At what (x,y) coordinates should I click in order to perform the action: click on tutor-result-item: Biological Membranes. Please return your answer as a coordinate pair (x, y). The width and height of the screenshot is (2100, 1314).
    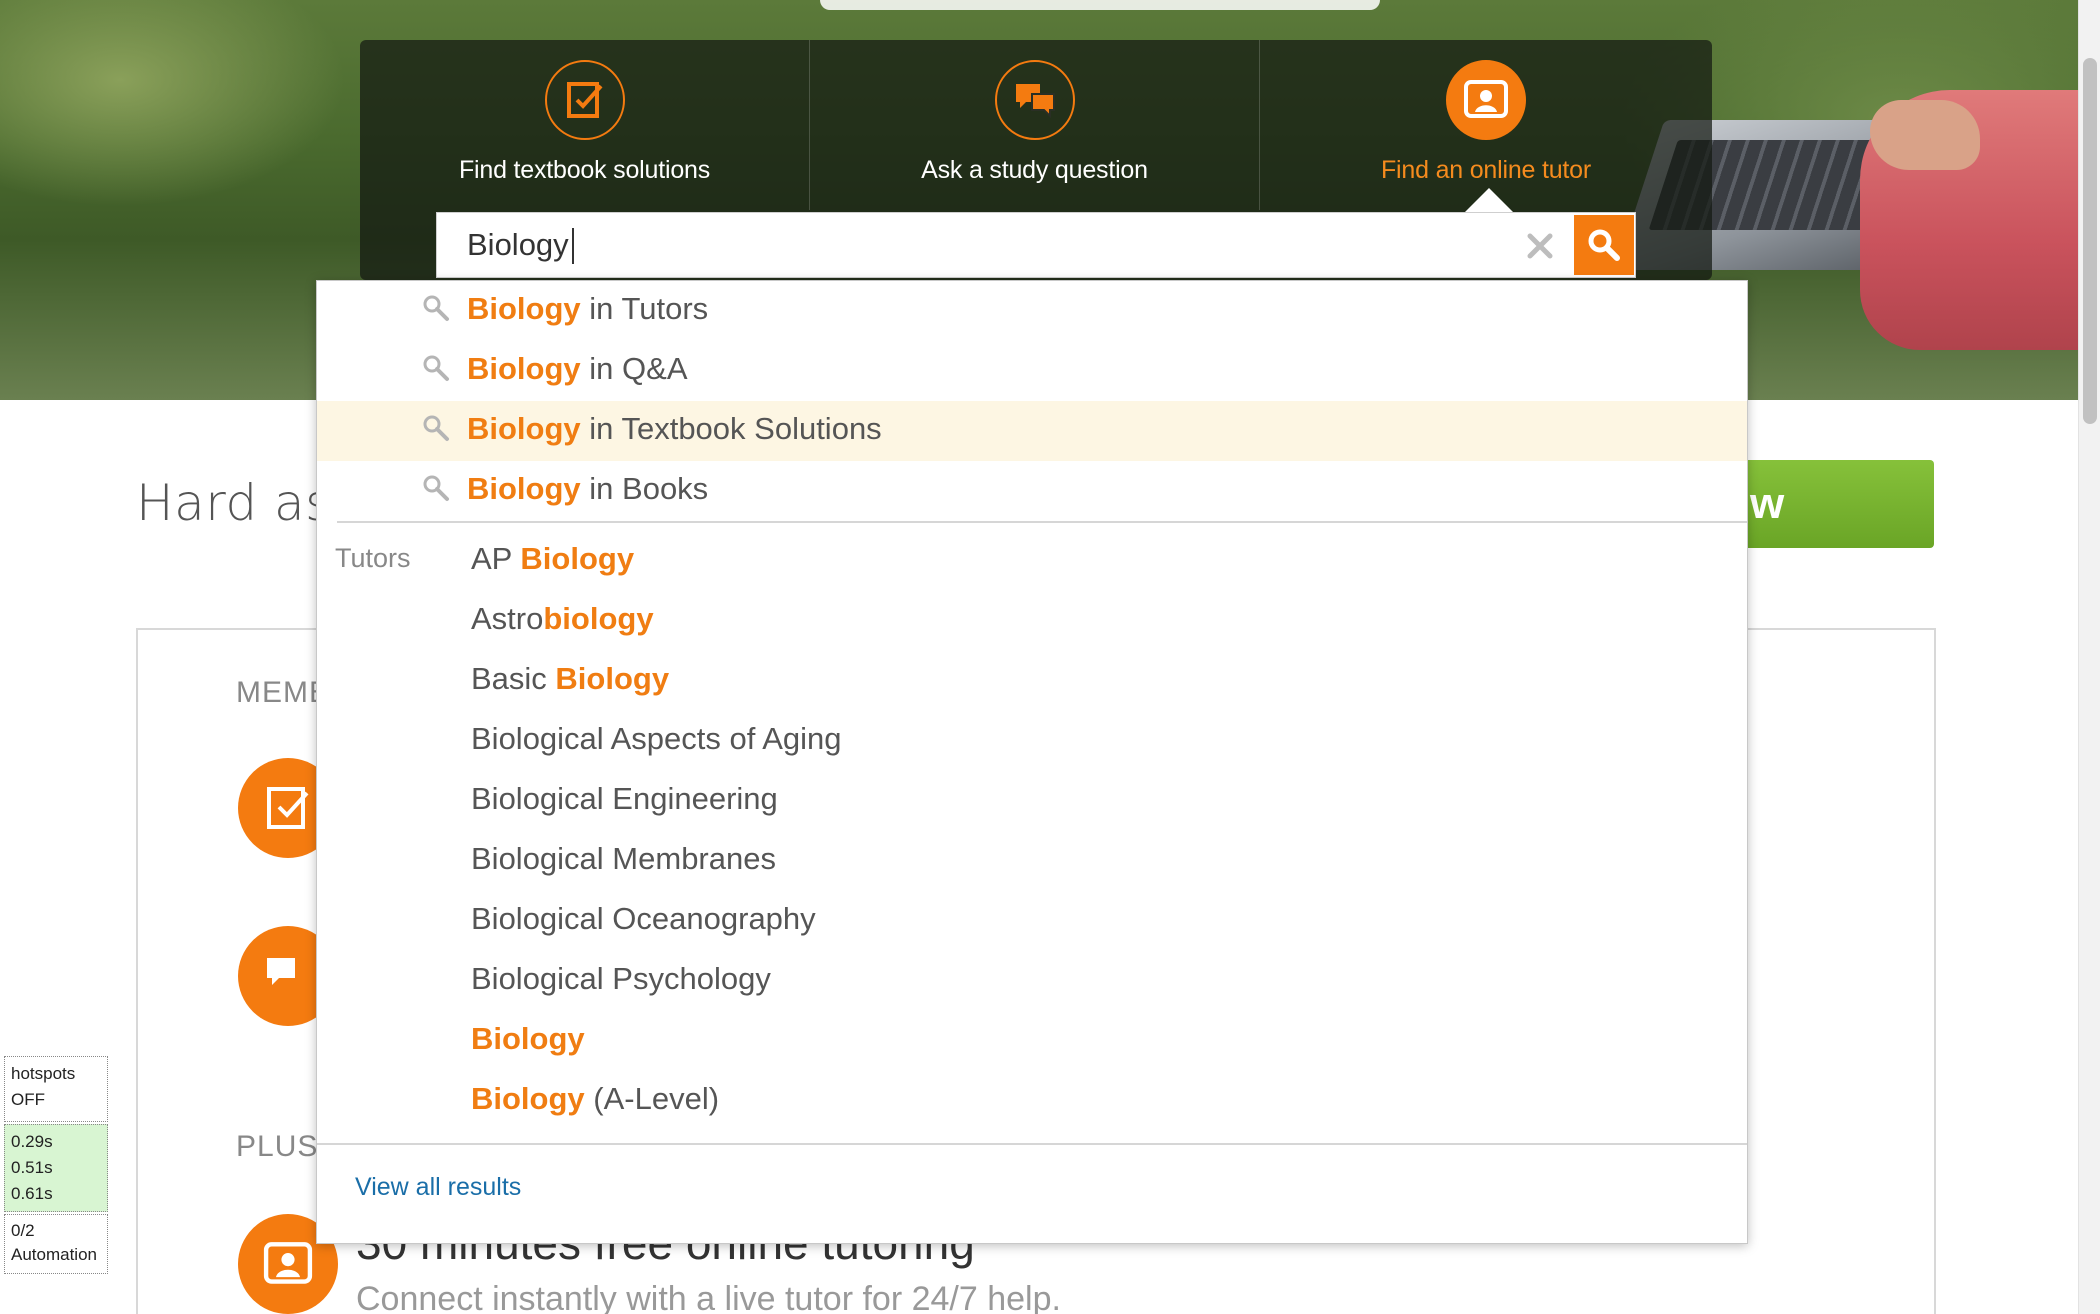
    Looking at the image, I should click on (623, 859).